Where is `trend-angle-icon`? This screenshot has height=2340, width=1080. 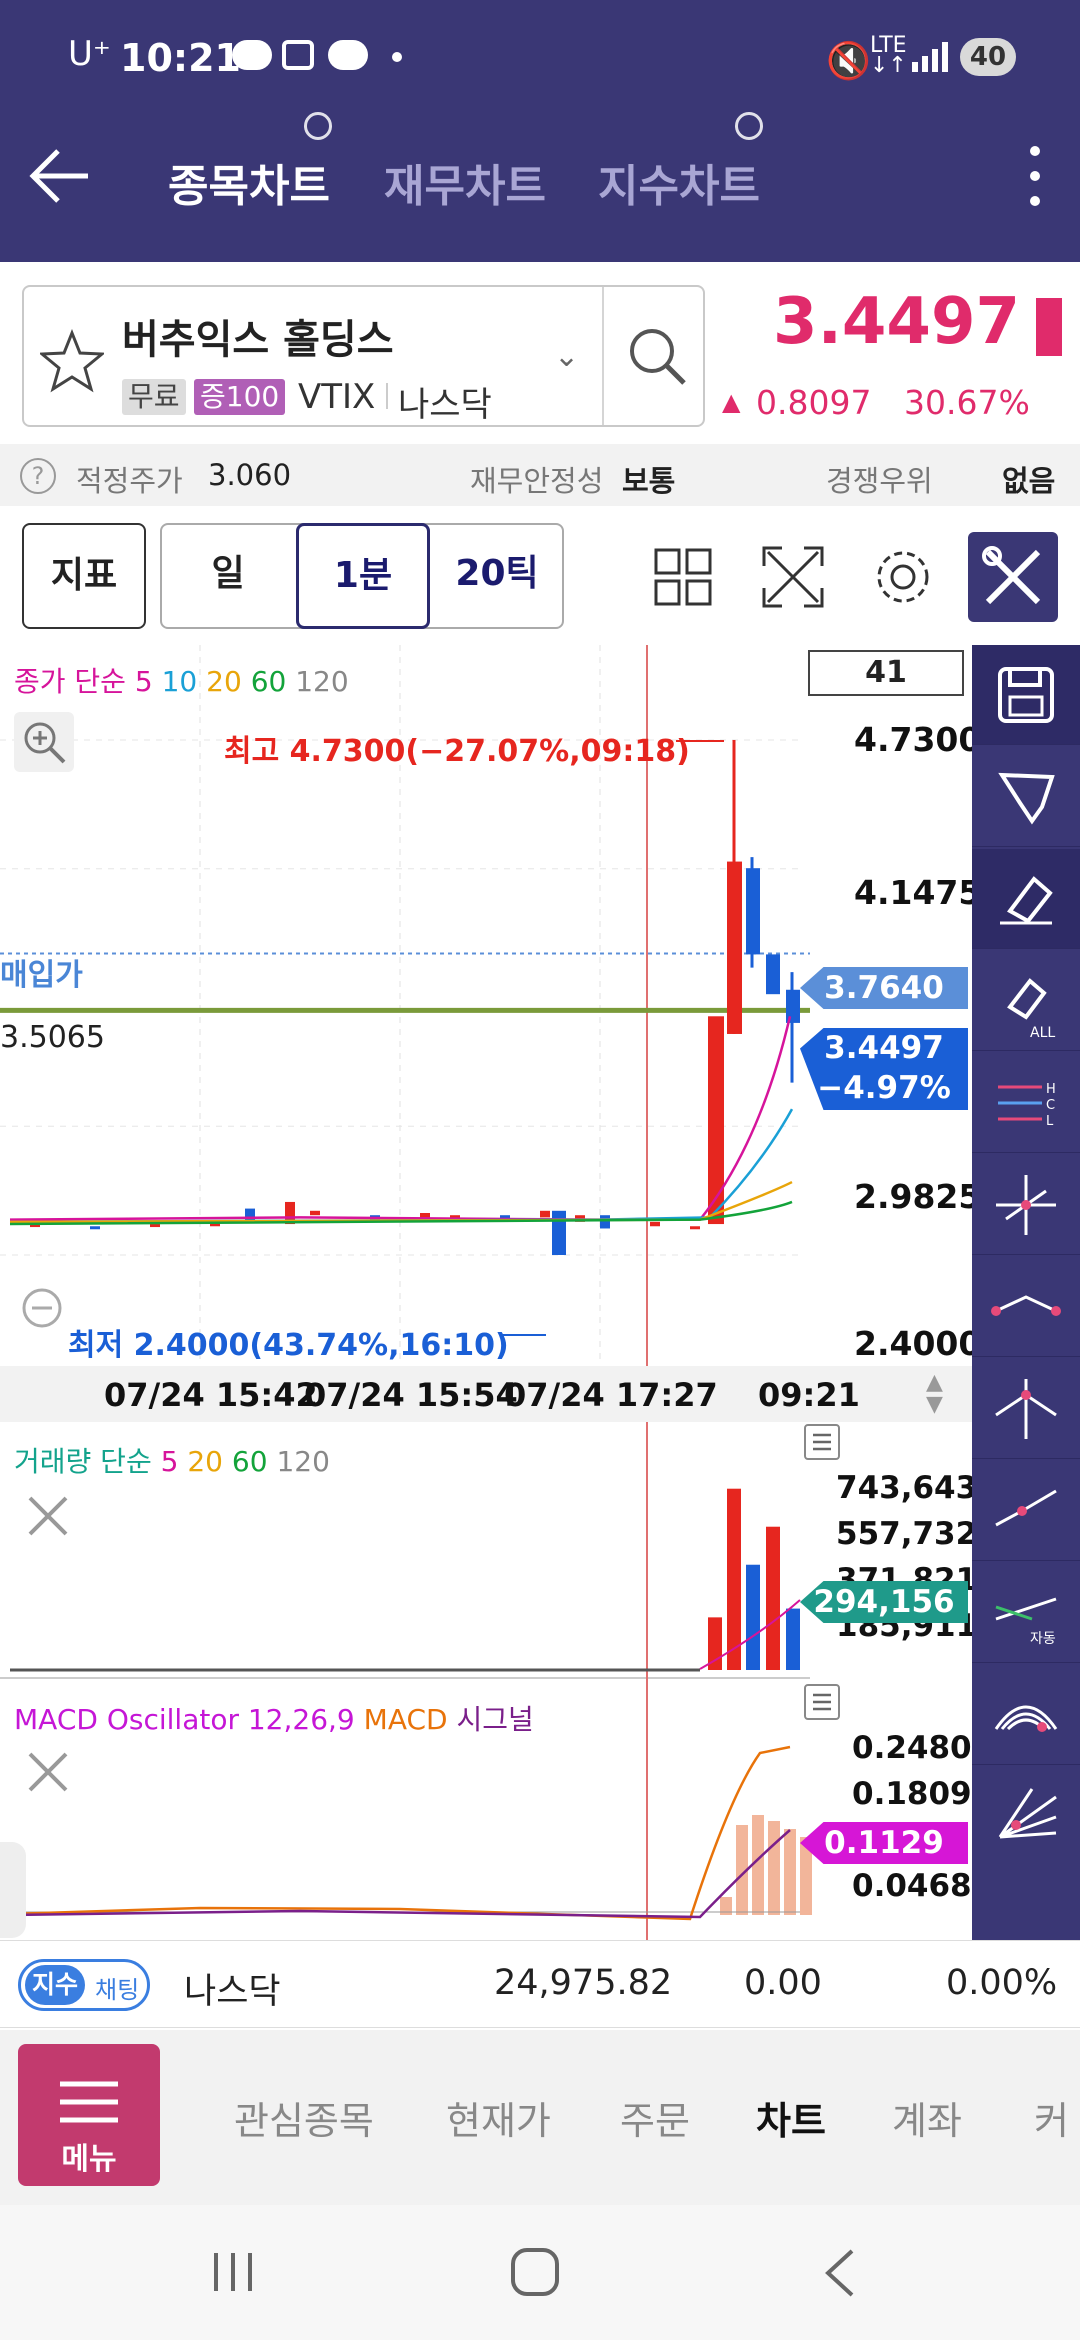
trend-angle-icon is located at coordinates (1026, 1307).